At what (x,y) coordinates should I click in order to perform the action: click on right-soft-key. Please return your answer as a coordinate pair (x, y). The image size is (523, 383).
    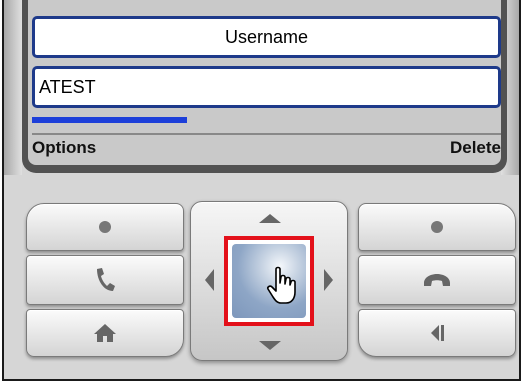
    Looking at the image, I should click on (437, 227).